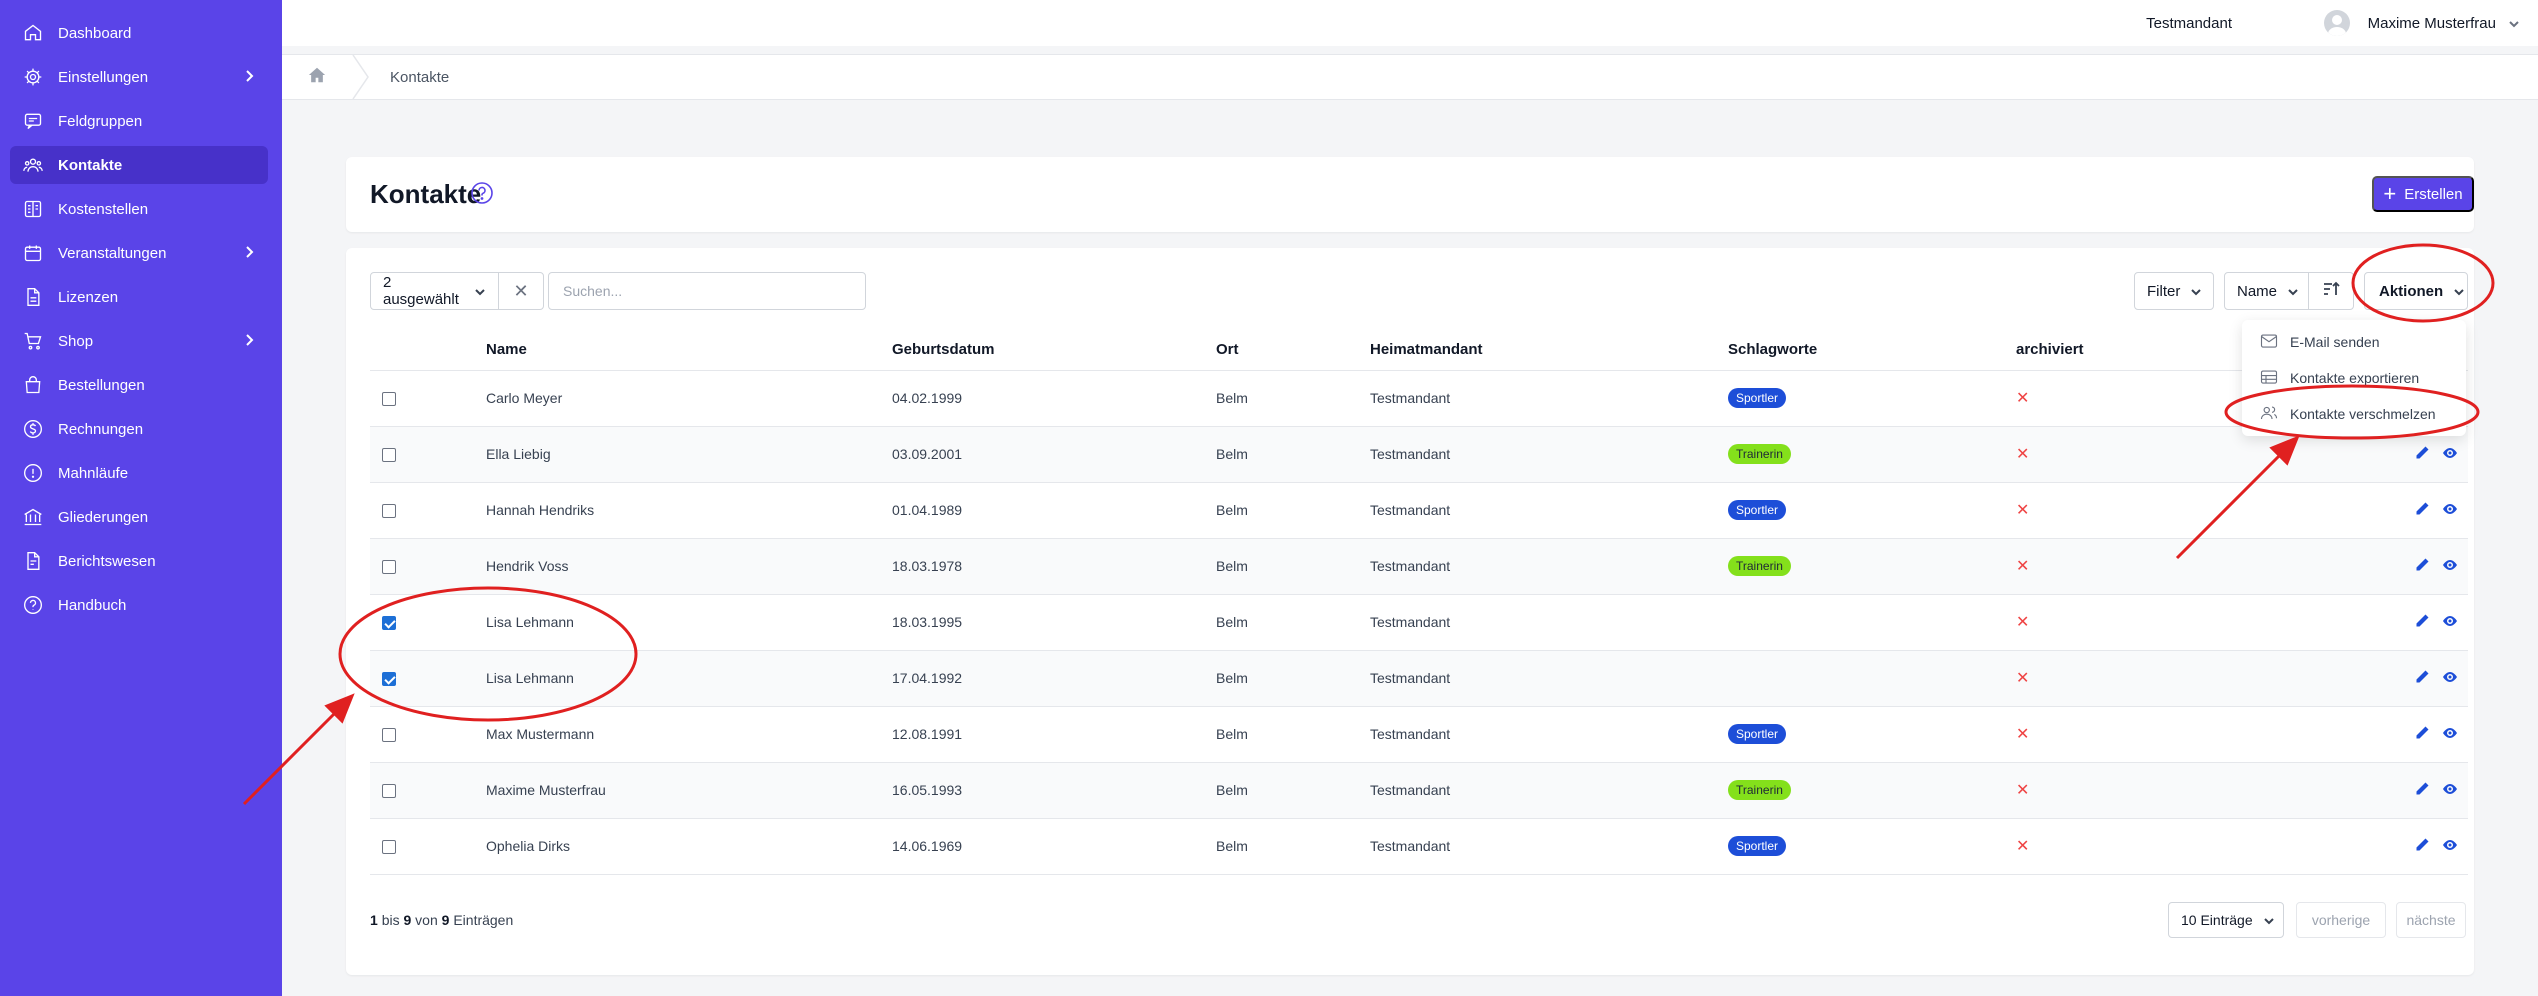 Image resolution: width=2538 pixels, height=996 pixels. Describe the element at coordinates (33, 341) in the screenshot. I see `cart-icon` at that location.